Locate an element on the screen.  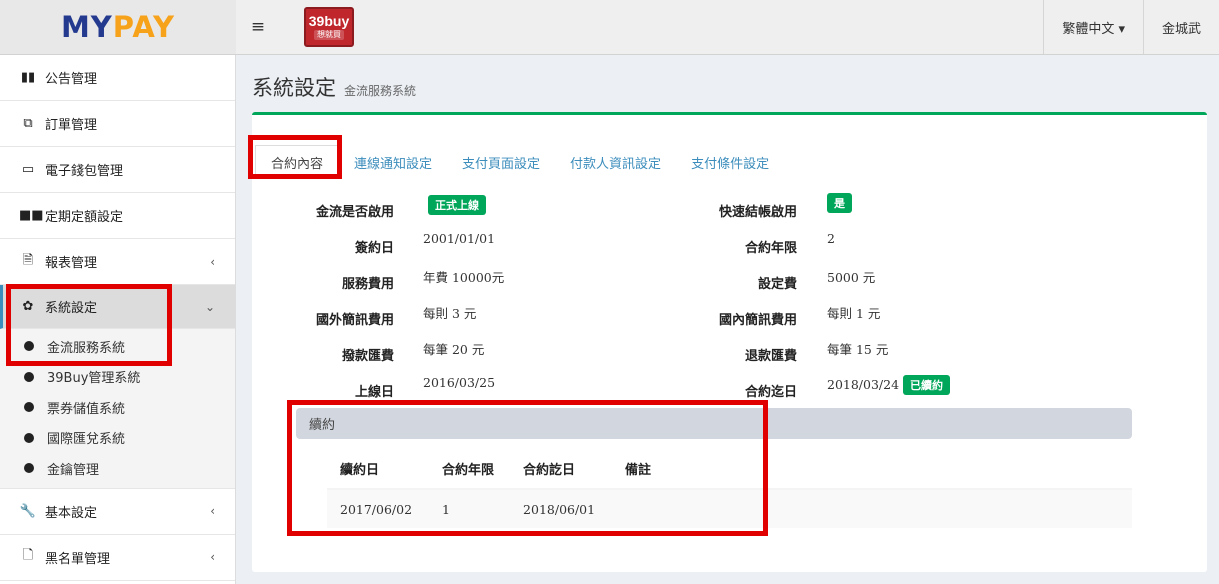
renewal-section-header: 續約 is located at coordinates (714, 423).